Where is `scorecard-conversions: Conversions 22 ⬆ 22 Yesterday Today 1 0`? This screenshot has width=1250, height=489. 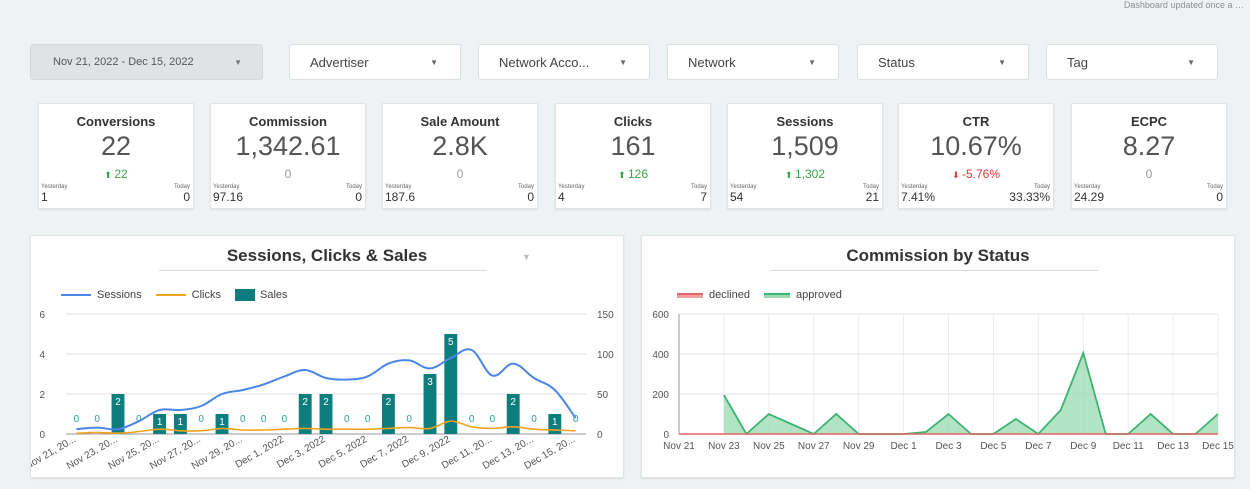 scorecard-conversions: Conversions 22 ⬆ 22 Yesterday Today 1 0 is located at coordinates (116, 156).